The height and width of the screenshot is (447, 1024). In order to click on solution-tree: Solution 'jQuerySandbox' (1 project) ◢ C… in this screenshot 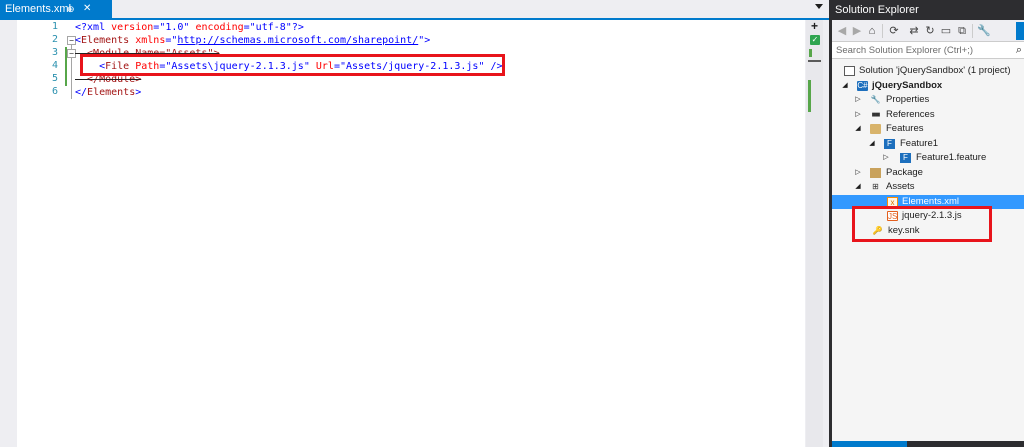, I will do `click(928, 222)`.